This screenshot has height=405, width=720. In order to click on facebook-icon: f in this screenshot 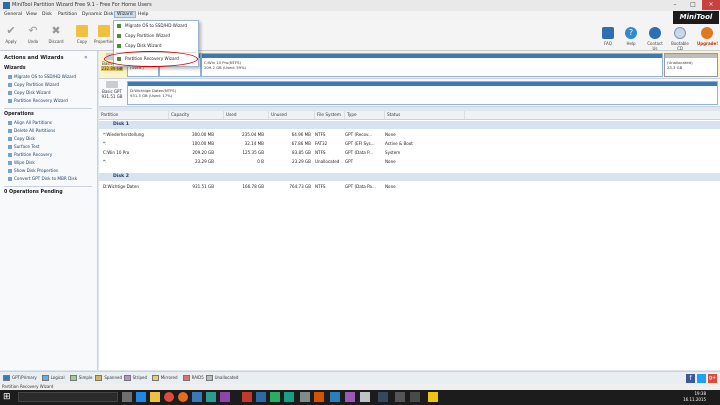, I will do `click(690, 378)`.